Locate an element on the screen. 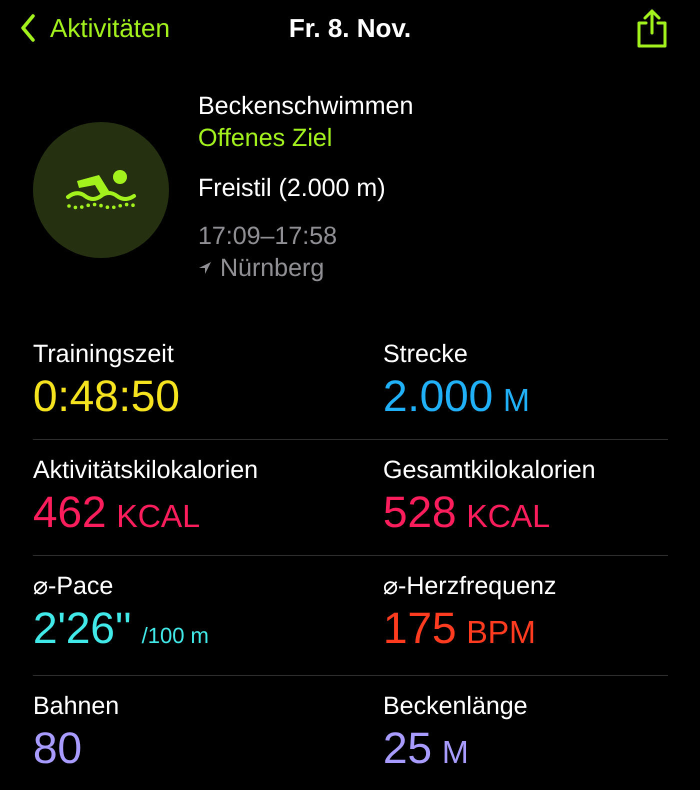  location-arrow-icon is located at coordinates (205, 268).